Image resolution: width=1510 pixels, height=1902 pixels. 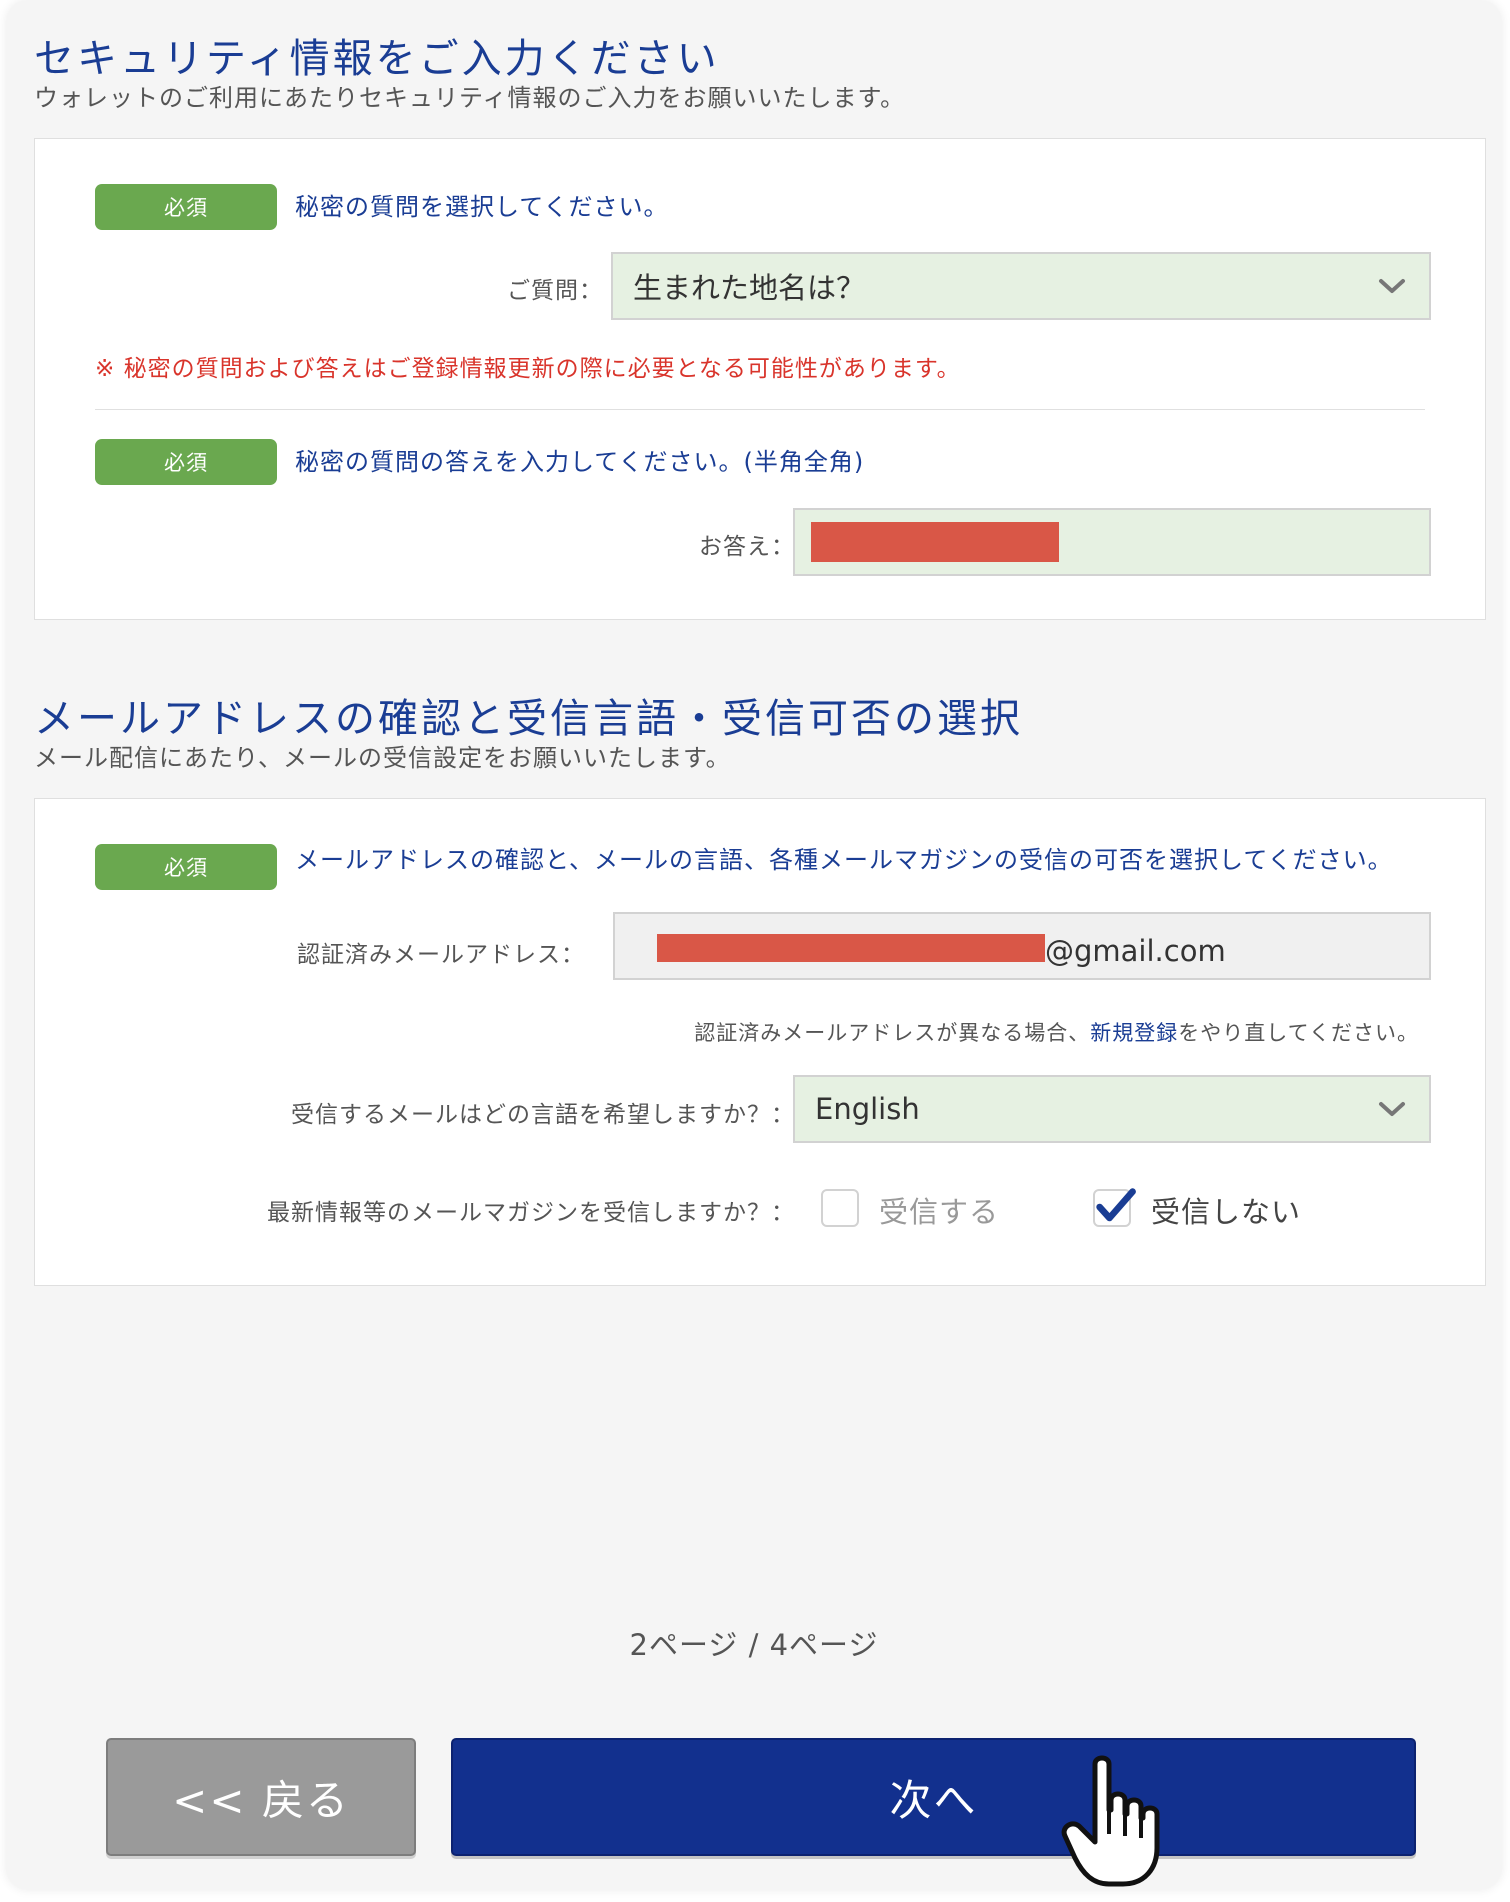 I want to click on security-section-title: セキュリティ情報をご入力ください, so click(x=377, y=59).